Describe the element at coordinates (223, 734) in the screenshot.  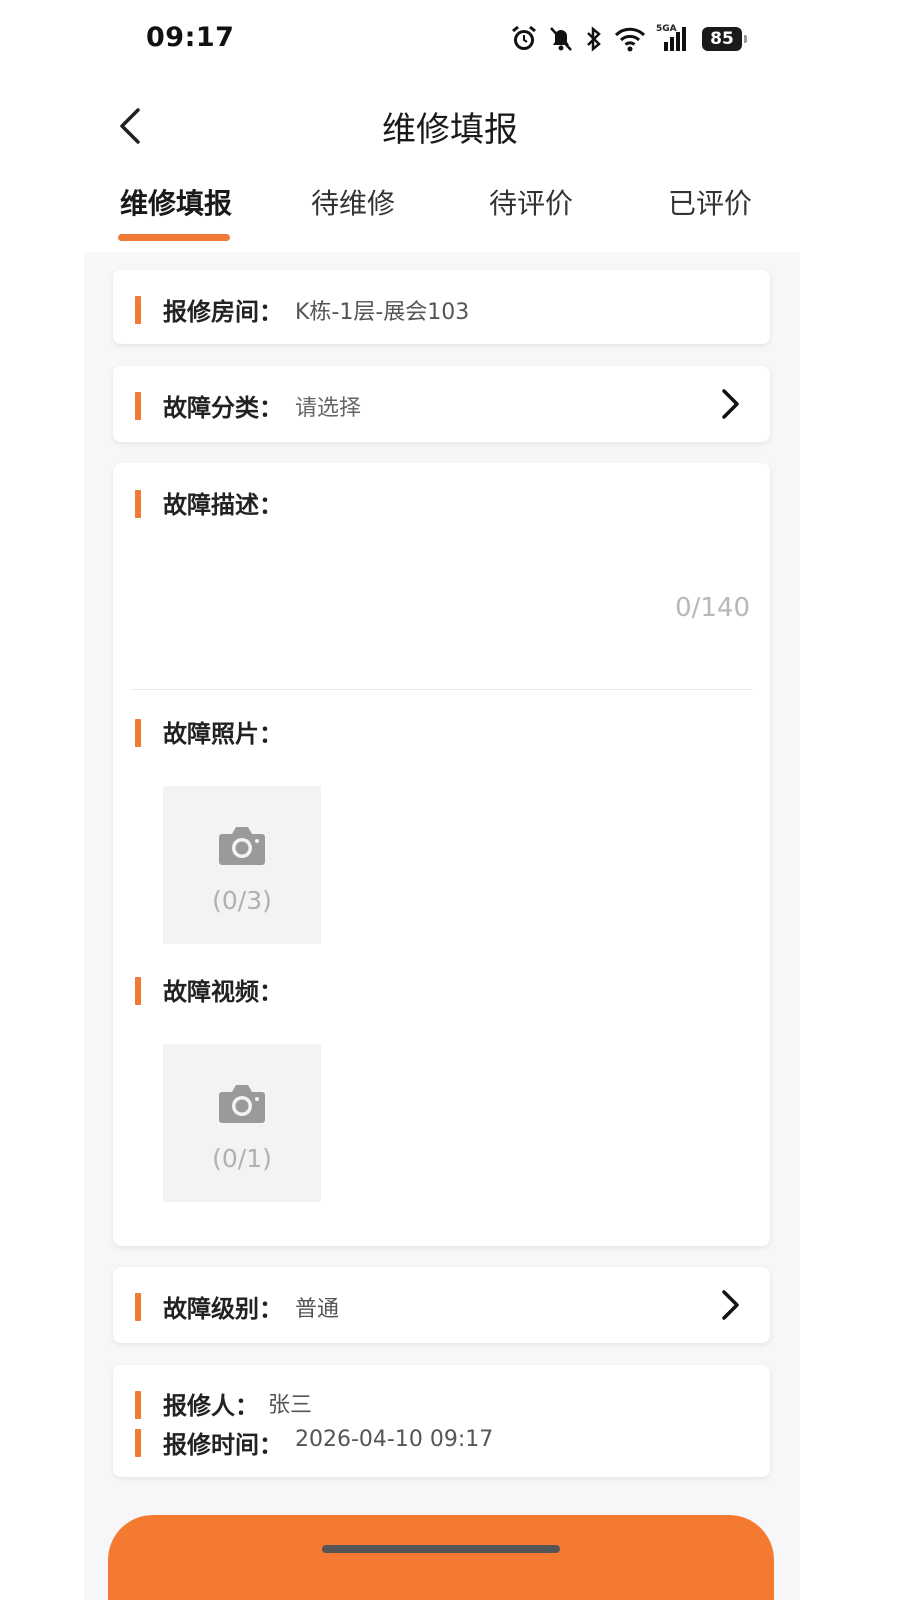
I see `photos-label: 故障照片：` at that location.